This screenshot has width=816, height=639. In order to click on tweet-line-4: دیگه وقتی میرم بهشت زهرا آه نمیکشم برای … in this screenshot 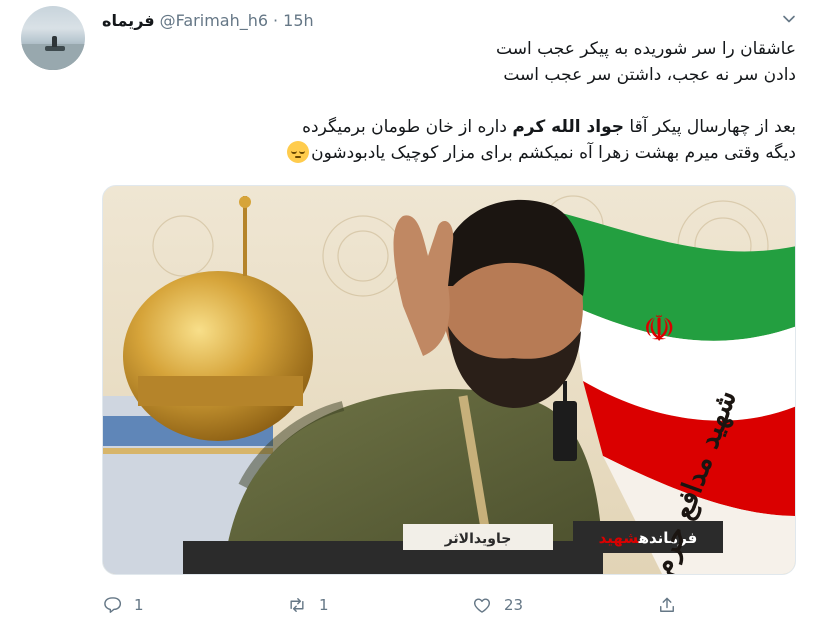, I will do `click(449, 153)`.